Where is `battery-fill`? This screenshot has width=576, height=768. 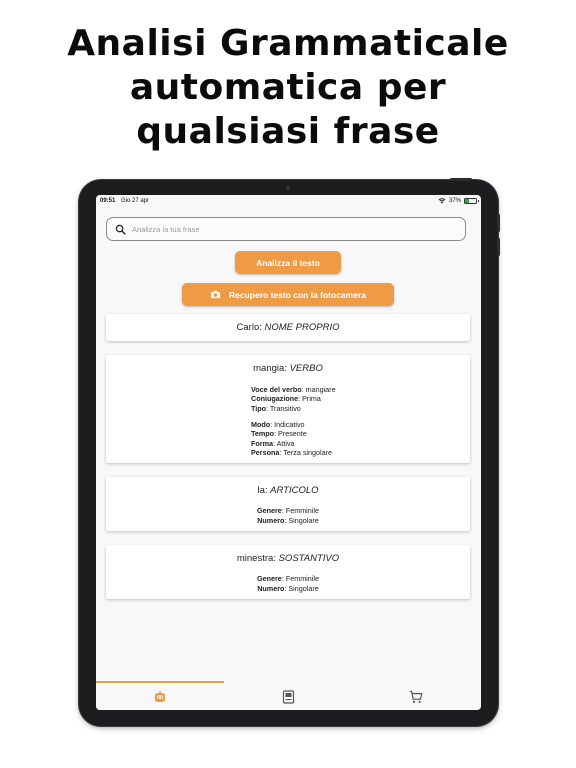
battery-fill is located at coordinates (467, 201).